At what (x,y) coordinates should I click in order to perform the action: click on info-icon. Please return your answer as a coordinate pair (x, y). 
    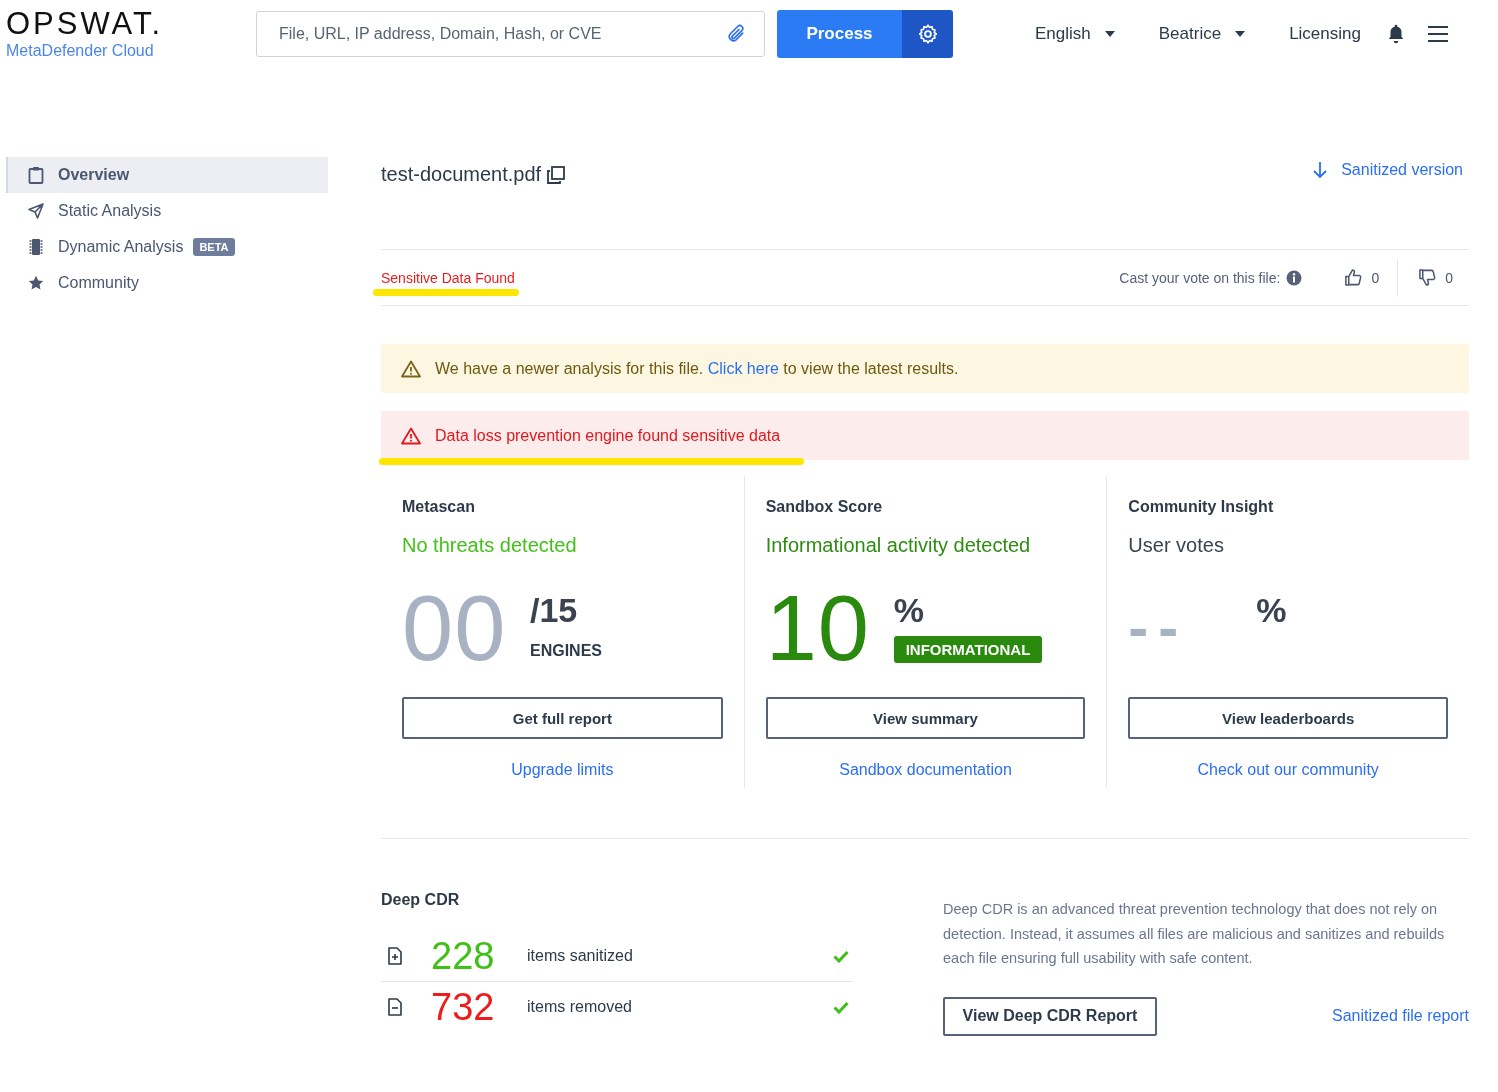
    Looking at the image, I should click on (1294, 277).